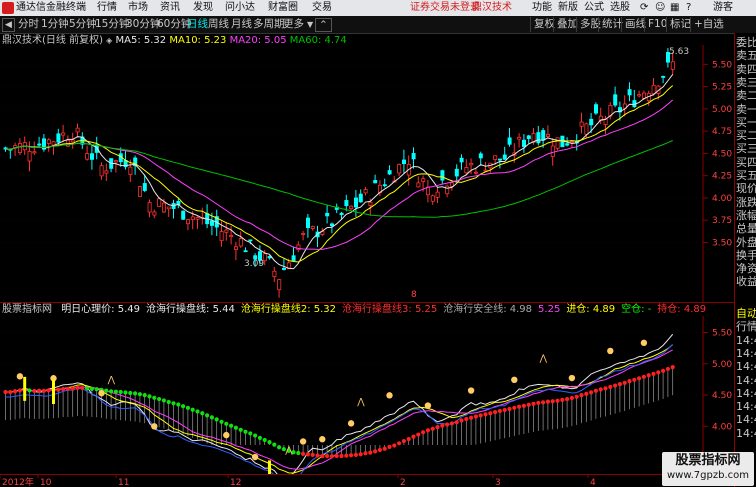  Describe the element at coordinates (636, 309) in the screenshot. I see `indicator-value: 空仓: -` at that location.